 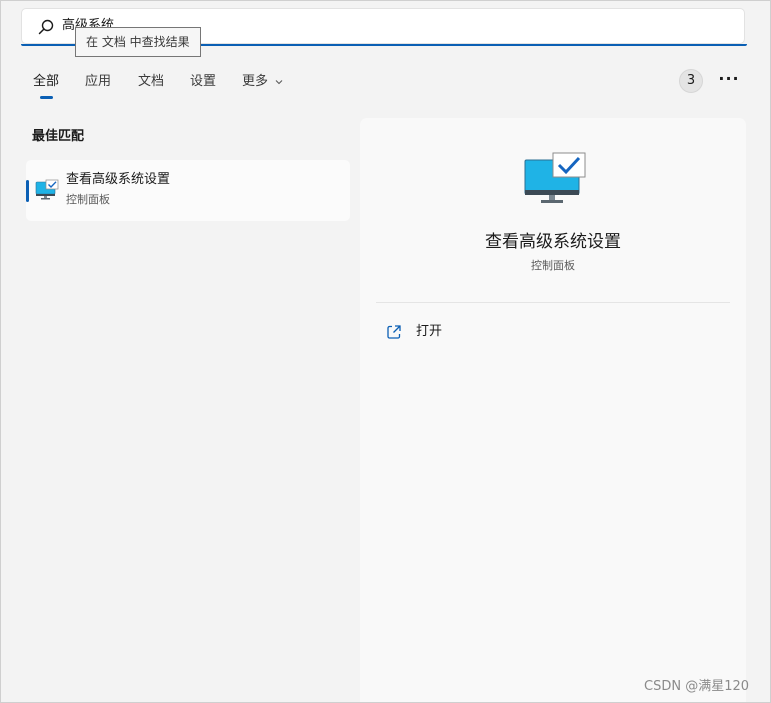 What do you see at coordinates (729, 81) in the screenshot?
I see `more-options-button: ···` at bounding box center [729, 81].